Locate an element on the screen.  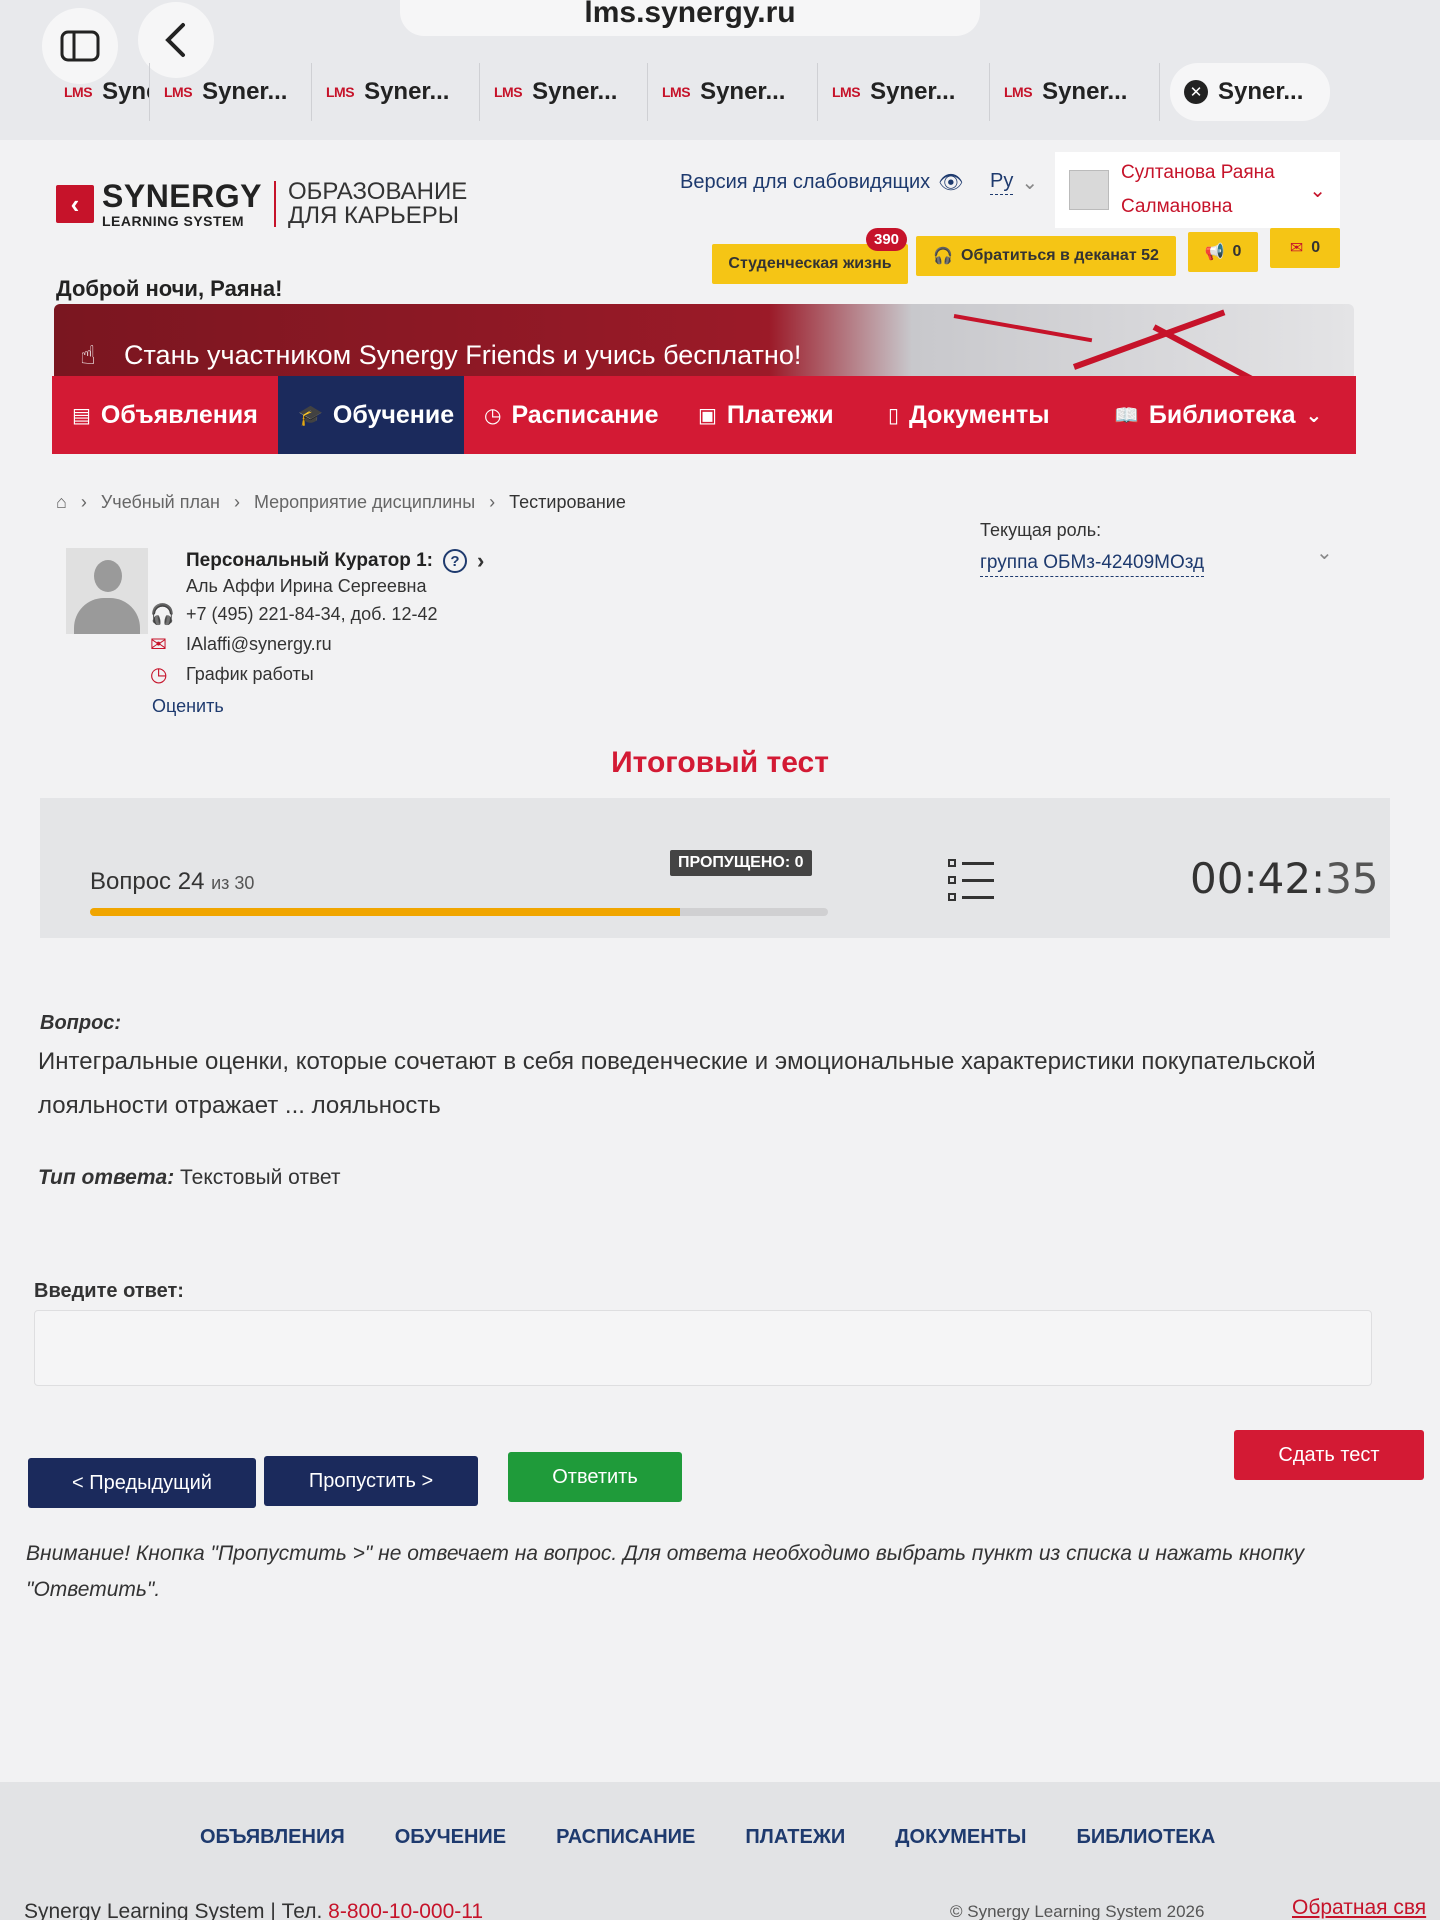
logo-mark: ‹ is located at coordinates (75, 204).